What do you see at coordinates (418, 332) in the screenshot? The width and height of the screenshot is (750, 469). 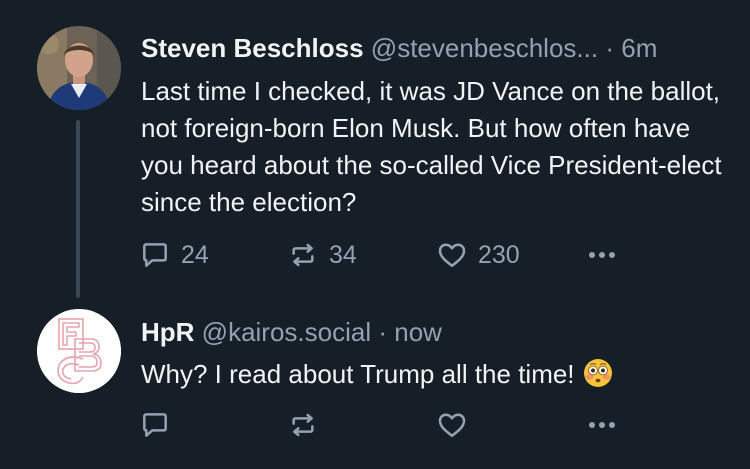 I see `post-timestamp: now` at bounding box center [418, 332].